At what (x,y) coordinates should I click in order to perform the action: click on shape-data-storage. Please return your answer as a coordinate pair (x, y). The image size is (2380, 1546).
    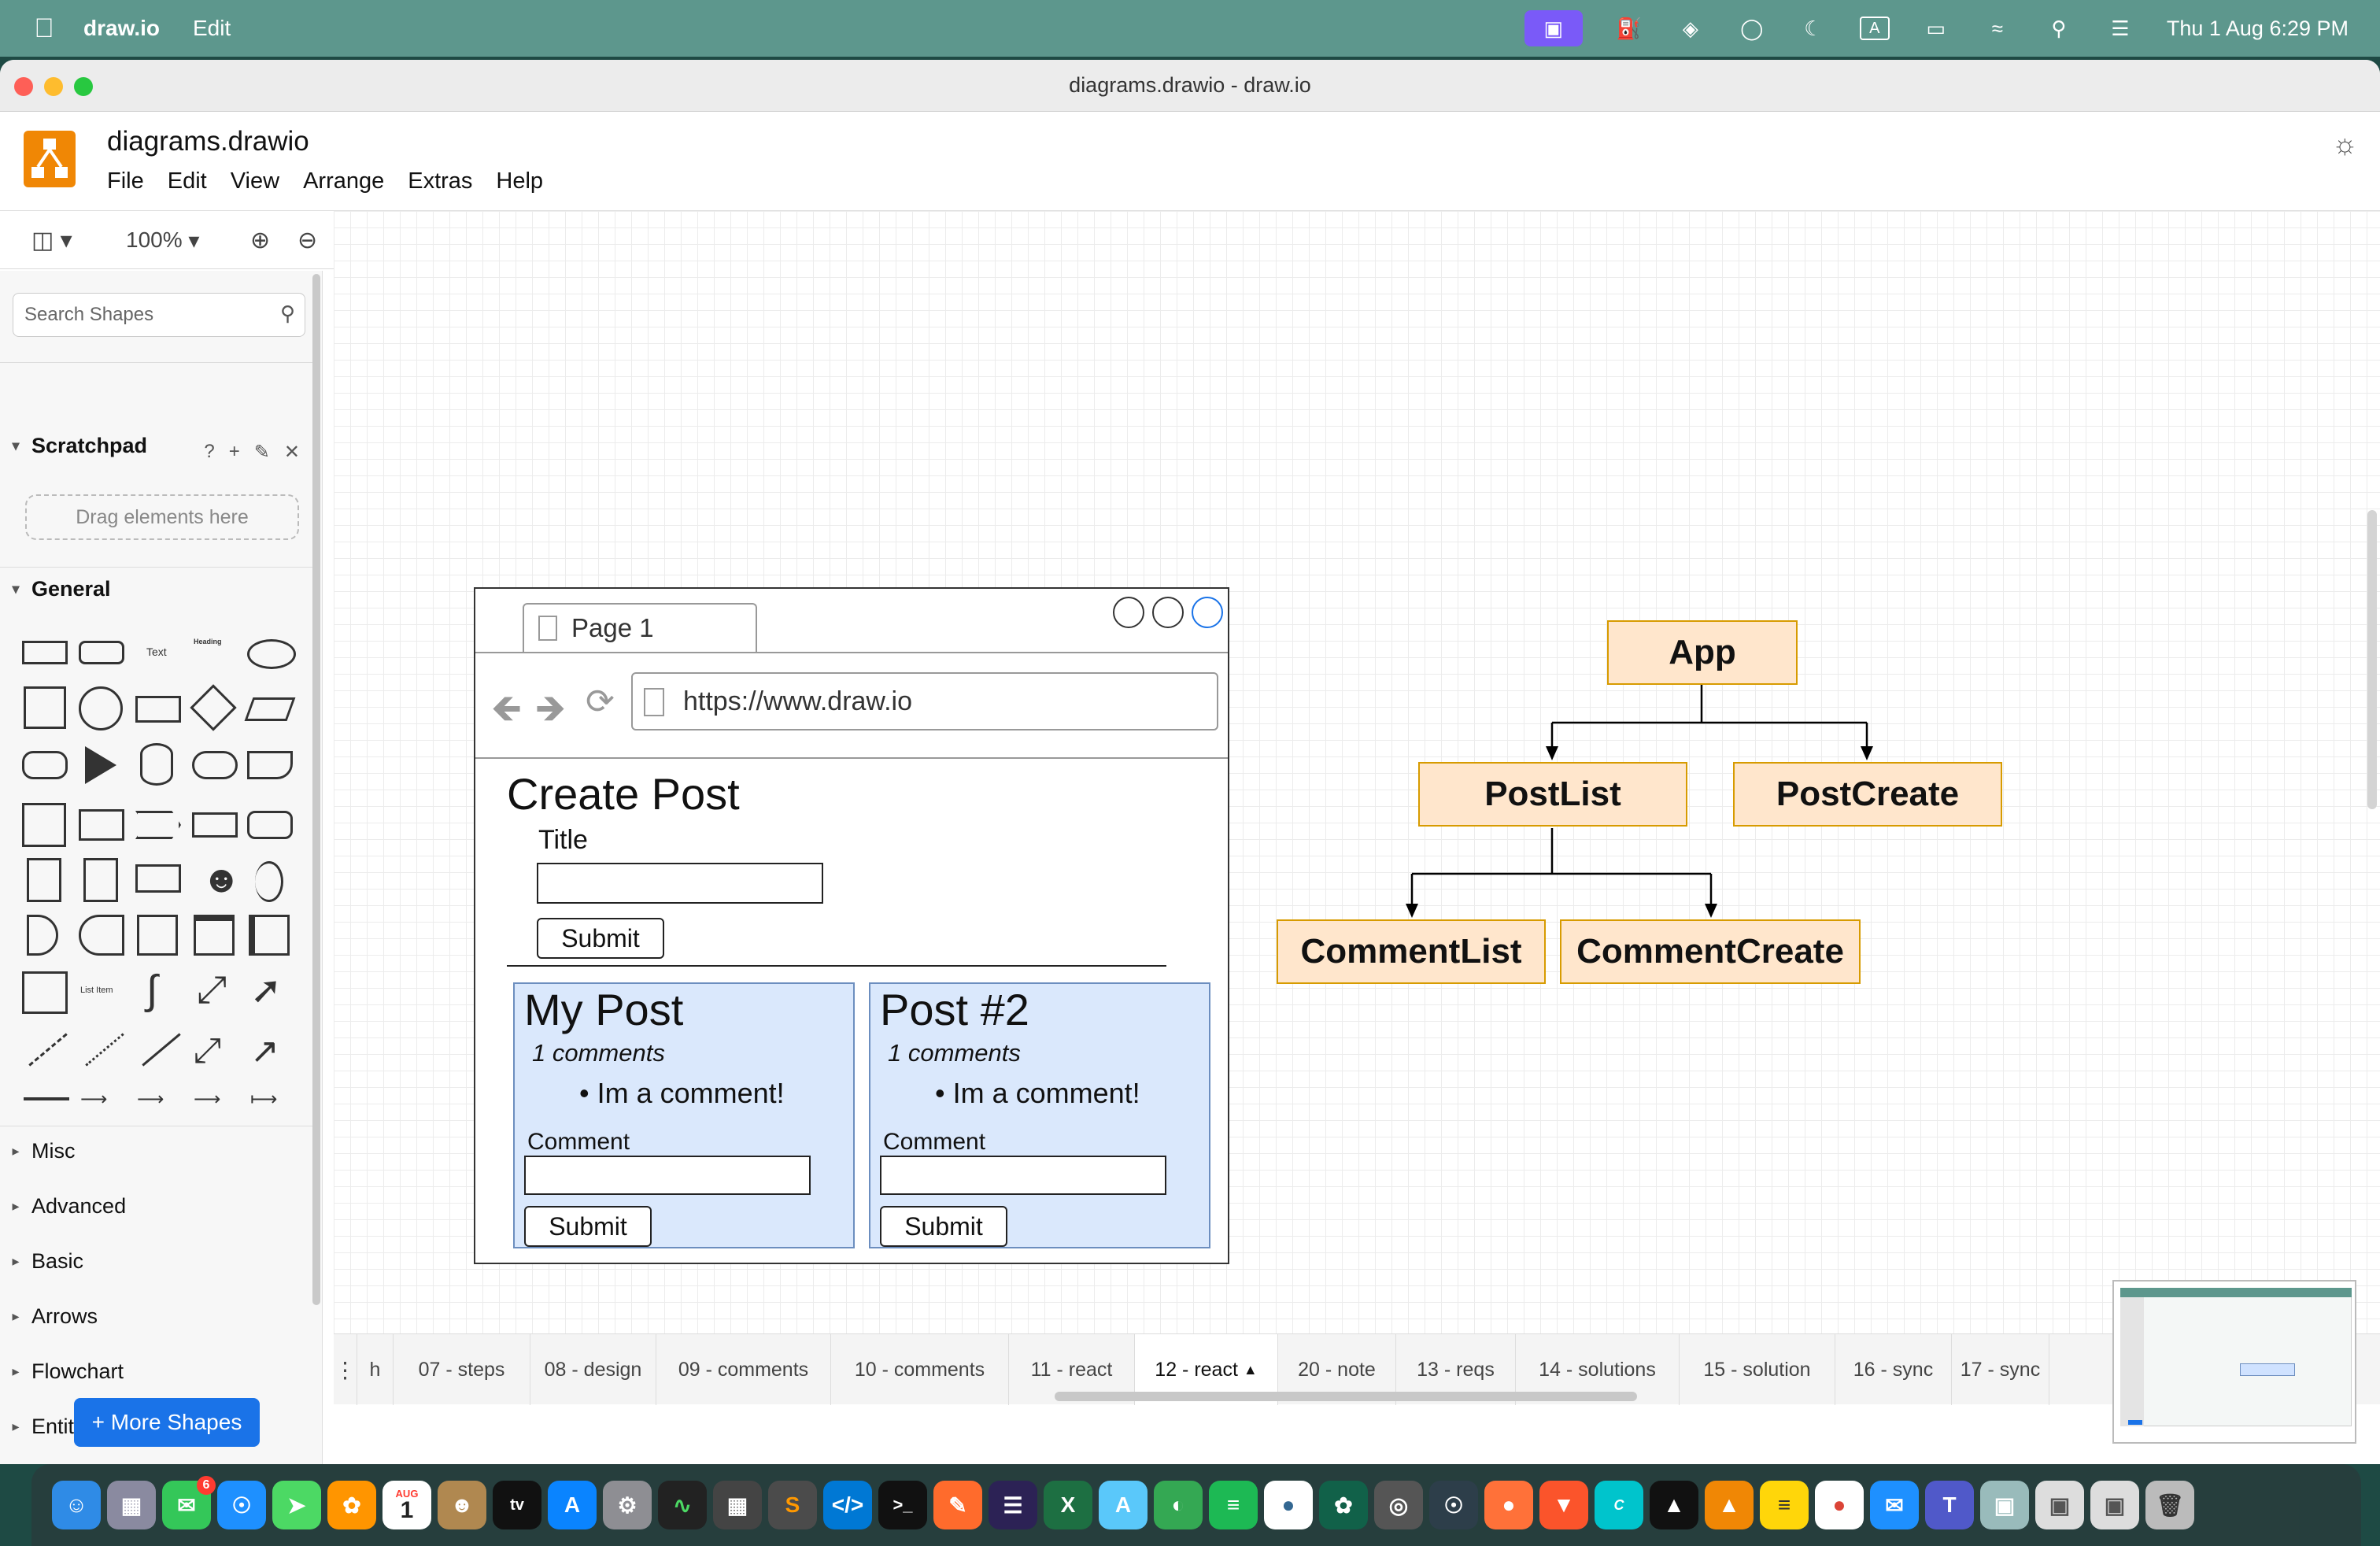
    Looking at the image, I should click on (102, 935).